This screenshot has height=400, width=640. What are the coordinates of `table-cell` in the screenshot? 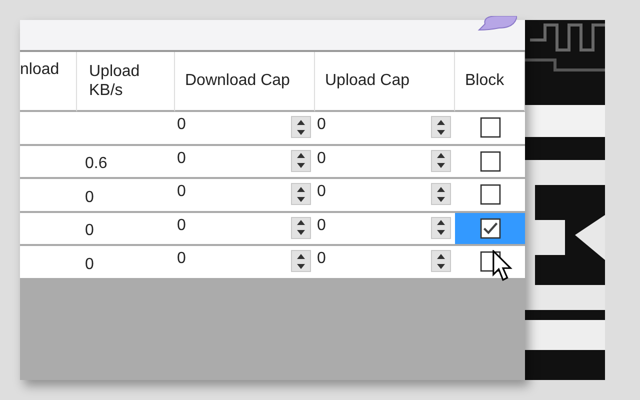 It's located at (490, 229).